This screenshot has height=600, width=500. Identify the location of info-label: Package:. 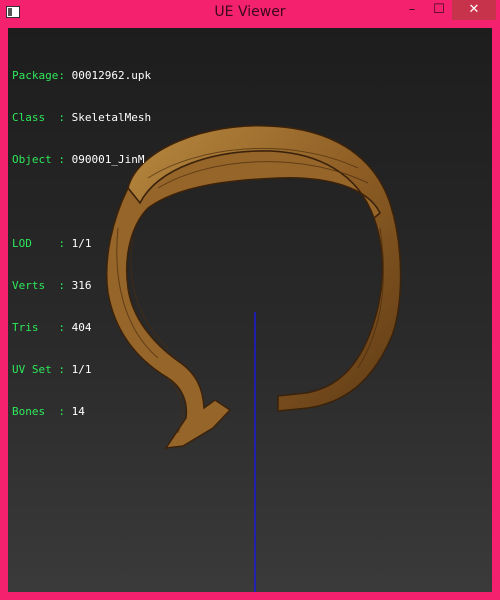
(38, 75).